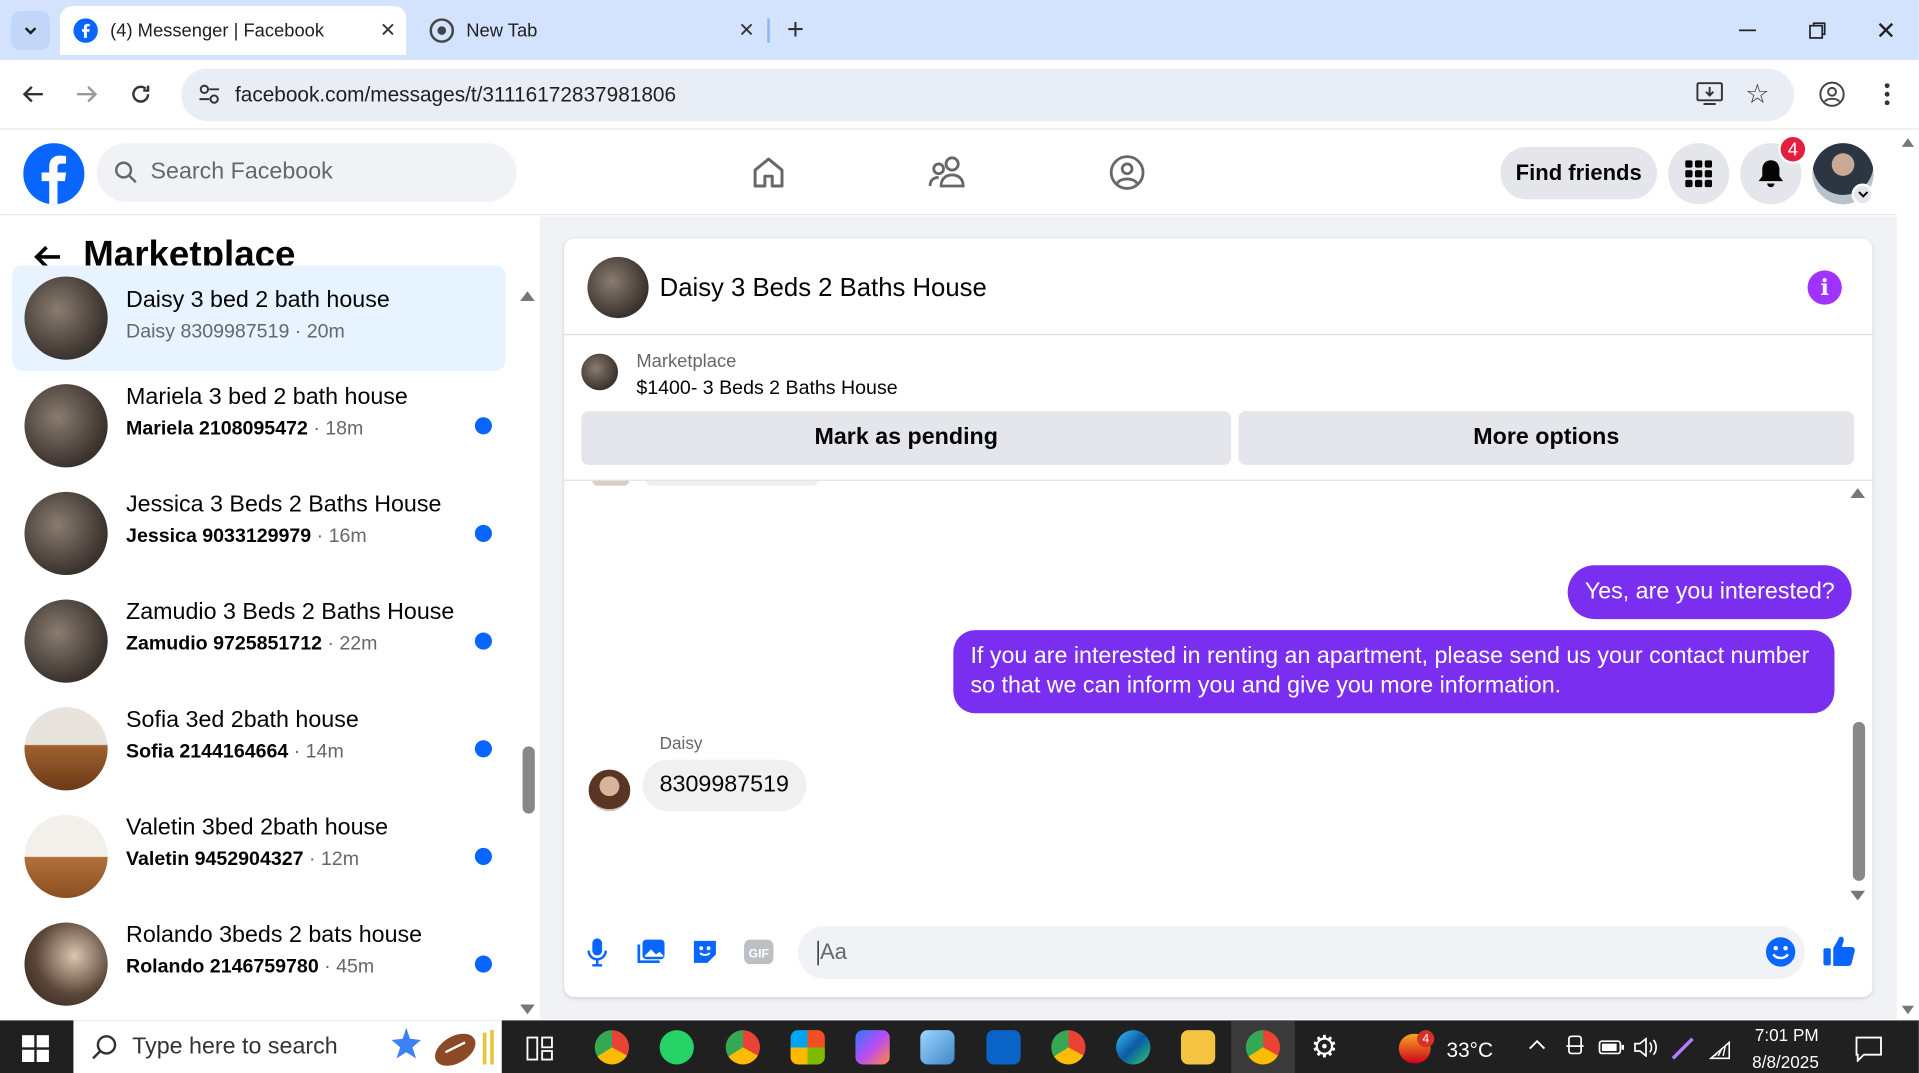 The width and height of the screenshot is (1919, 1073). I want to click on header-divider, so click(1218, 335).